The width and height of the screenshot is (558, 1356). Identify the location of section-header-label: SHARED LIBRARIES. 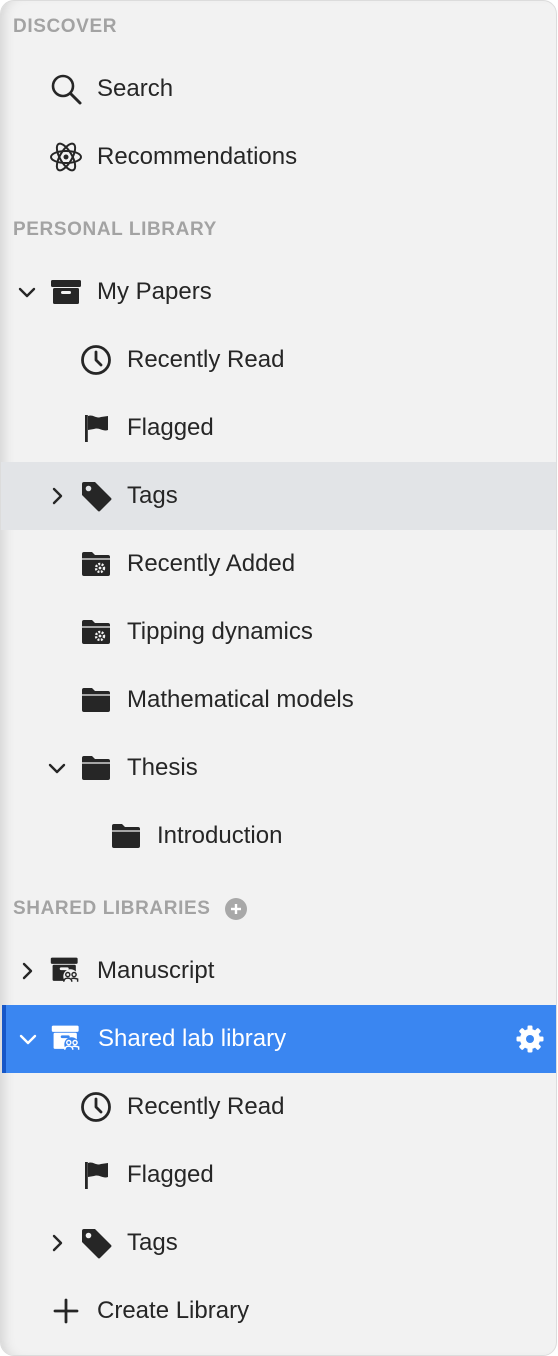
(112, 908).